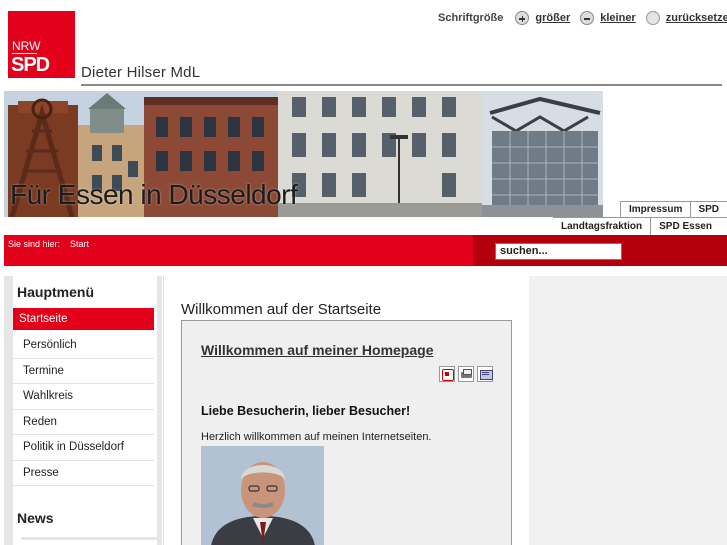  What do you see at coordinates (618, 18) in the screenshot?
I see `font-smaller-label: kleiner` at bounding box center [618, 18].